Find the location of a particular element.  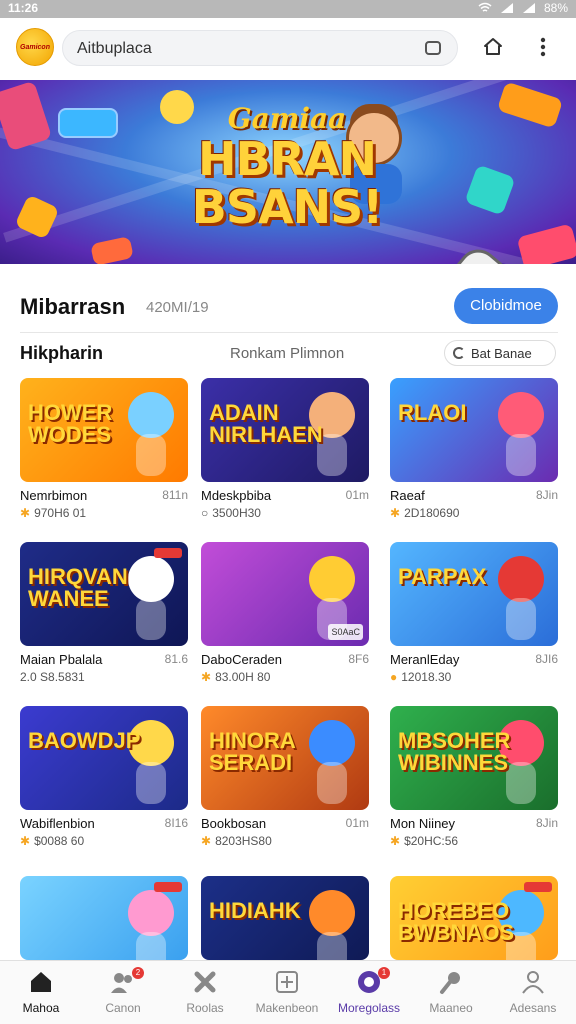

game-art-title: HOREBEO BWBNAOS is located at coordinates (456, 921).